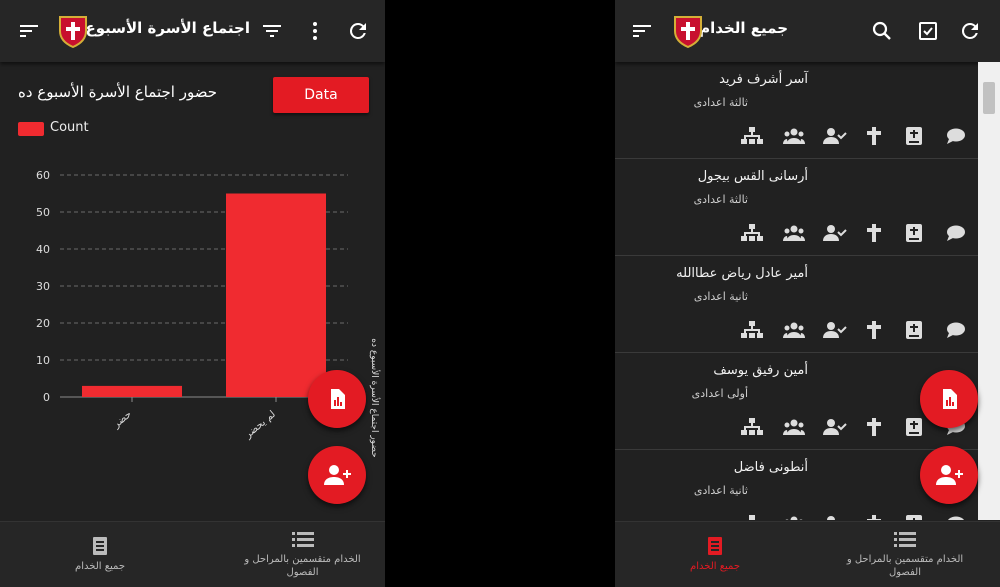 The image size is (1000, 587). Describe the element at coordinates (763, 79) in the screenshot. I see `servant-name: آسر أشرف فريد` at that location.